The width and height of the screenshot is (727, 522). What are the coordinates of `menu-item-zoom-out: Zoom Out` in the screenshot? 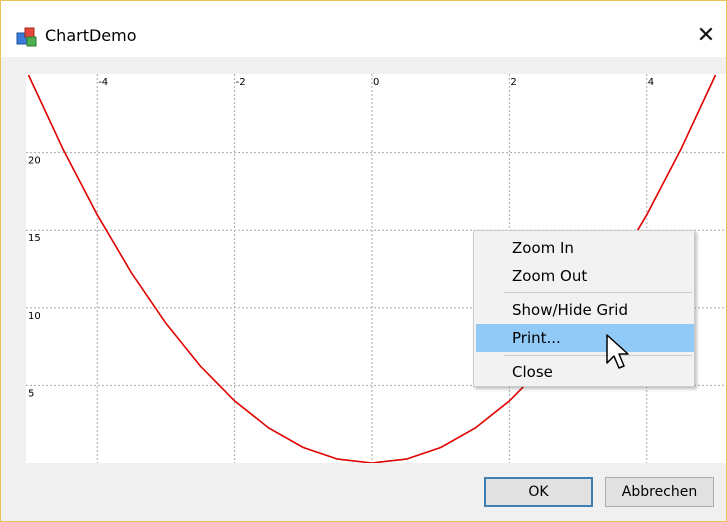 It's located at (585, 276).